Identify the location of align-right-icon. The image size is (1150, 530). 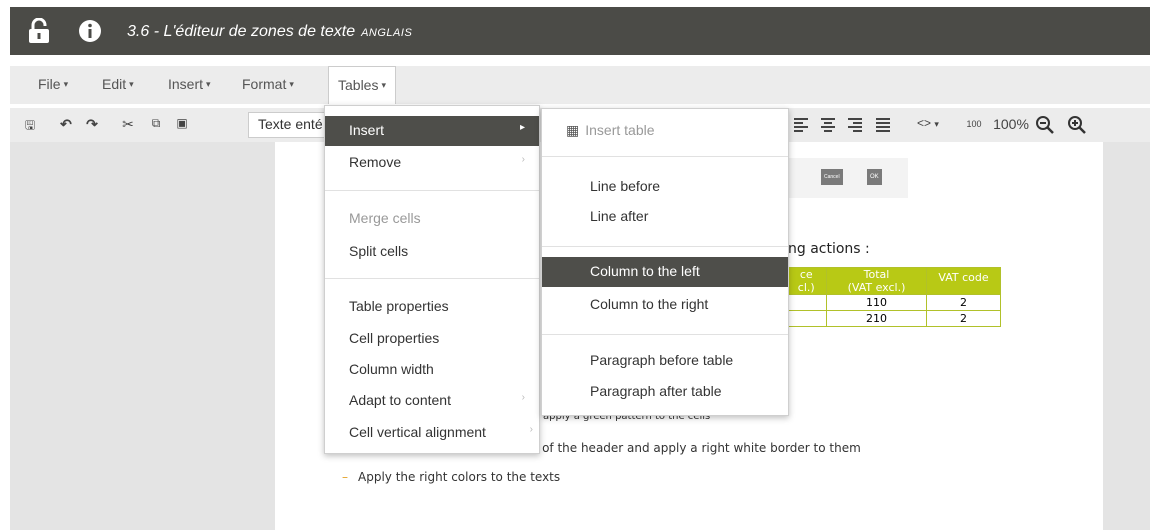
(855, 125).